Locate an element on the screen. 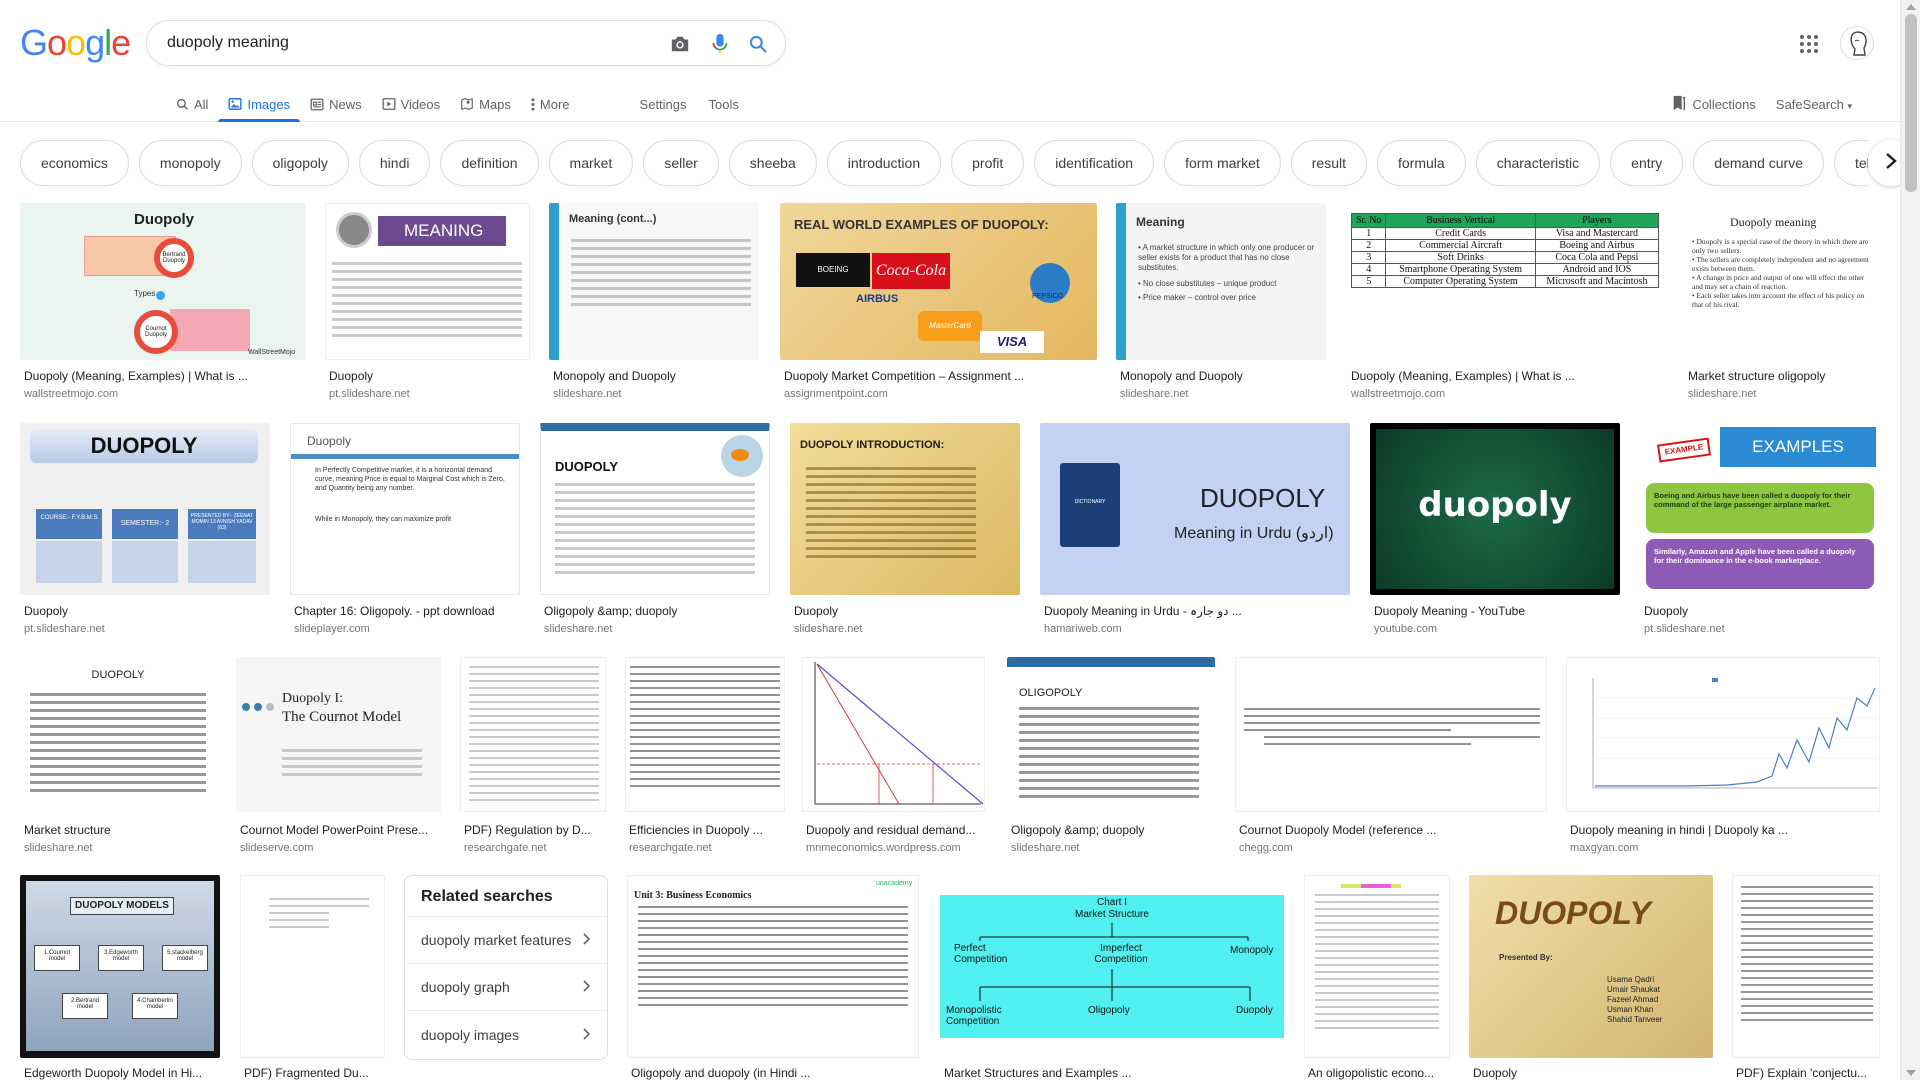 This screenshot has width=1920, height=1080. chip: sheeba is located at coordinates (772, 163).